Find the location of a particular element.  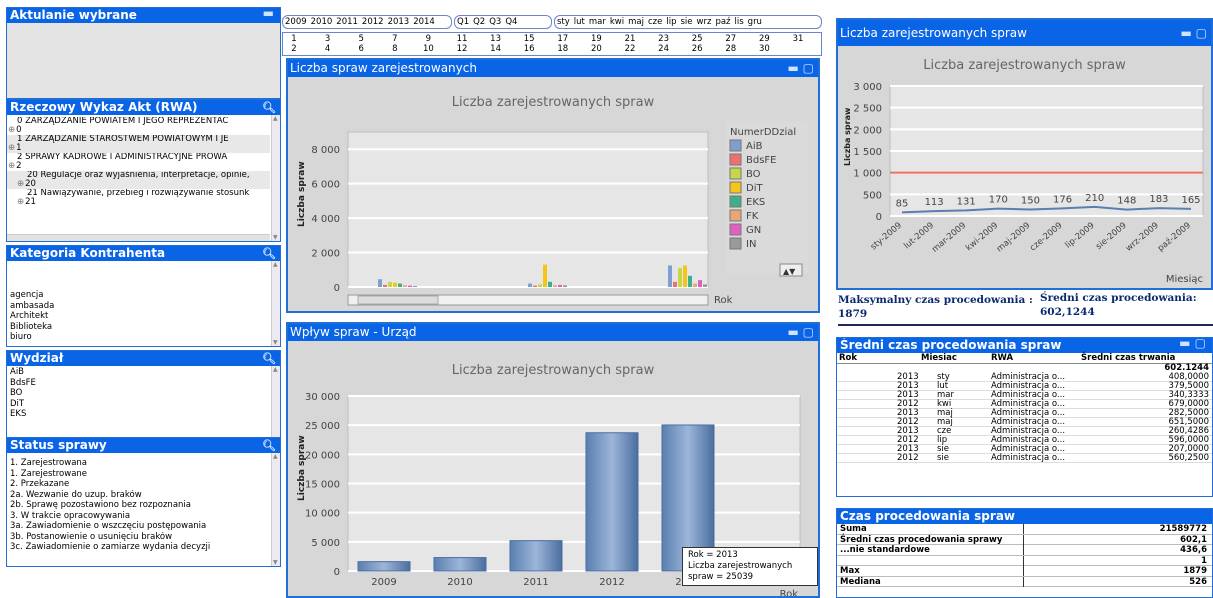

tree-item-code: 21 is located at coordinates (138, 202).